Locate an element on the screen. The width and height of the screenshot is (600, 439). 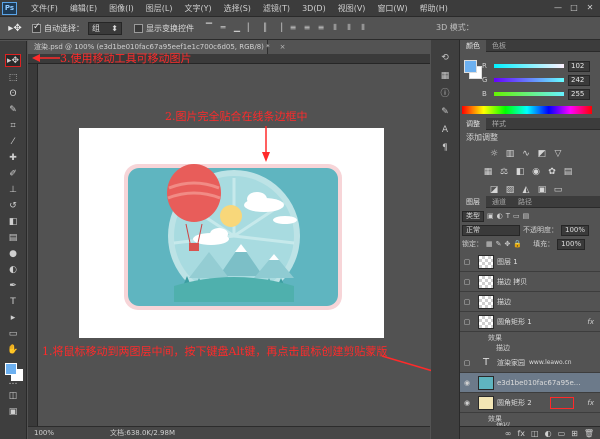
hue-adjust-icon: ▦ is located at coordinates (488, 172).